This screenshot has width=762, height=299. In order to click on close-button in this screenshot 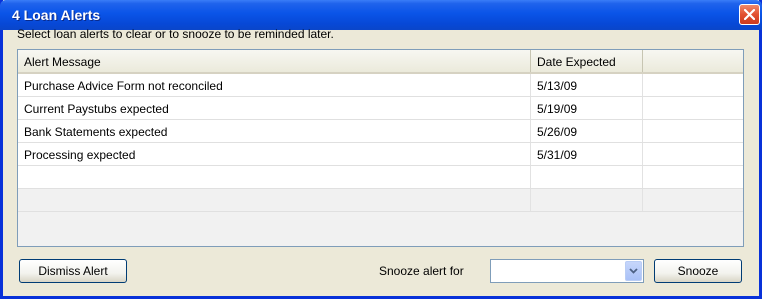, I will do `click(749, 14)`.